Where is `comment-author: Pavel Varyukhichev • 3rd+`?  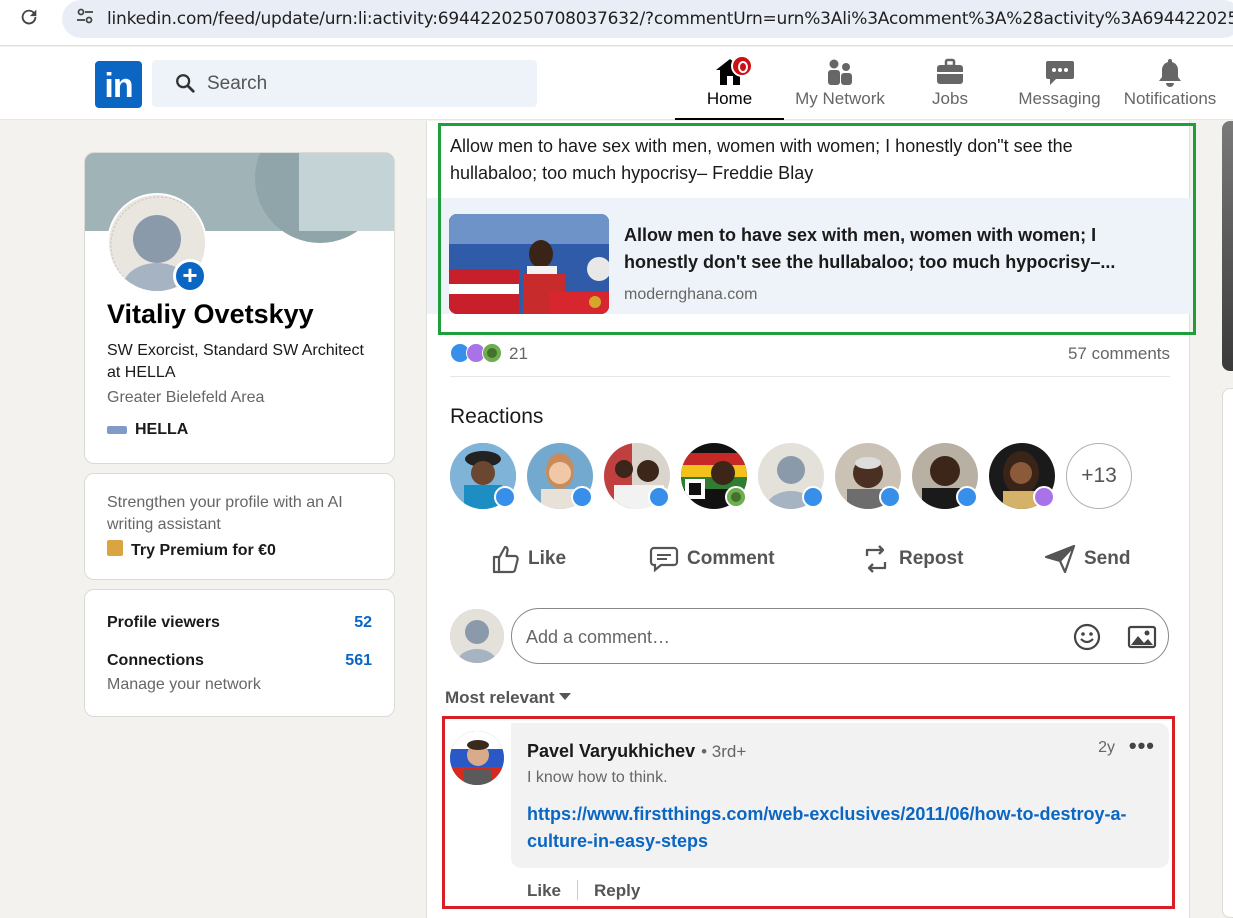 comment-author: Pavel Varyukhichev • 3rd+ is located at coordinates (636, 751).